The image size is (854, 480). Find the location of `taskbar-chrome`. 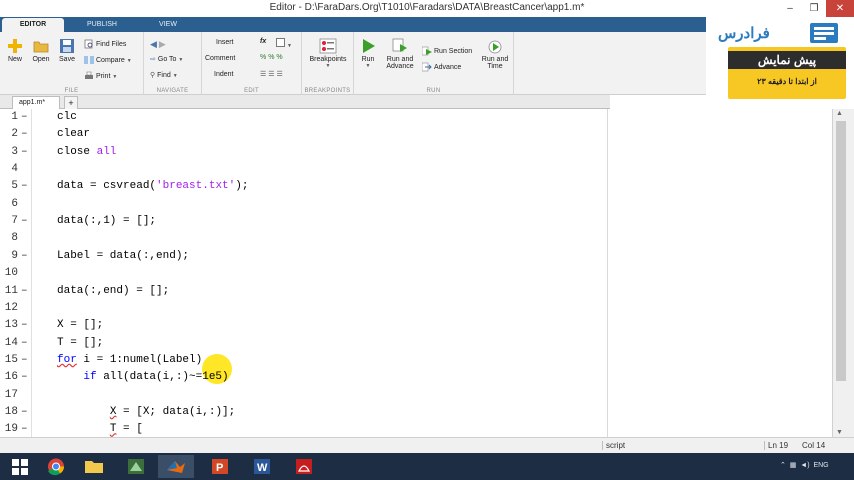

taskbar-chrome is located at coordinates (56, 466).